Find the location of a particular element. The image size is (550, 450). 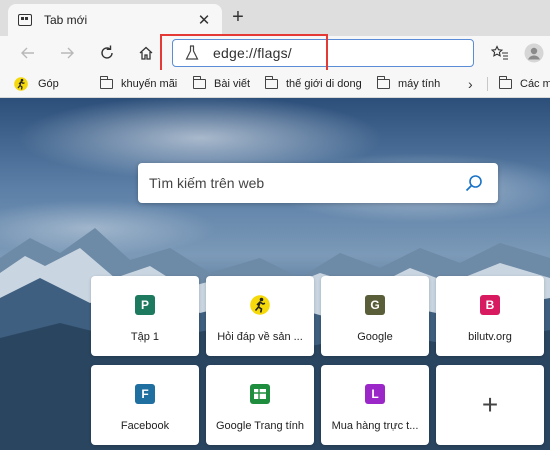

quick-link-facebook: F Facebook is located at coordinates (145, 405).